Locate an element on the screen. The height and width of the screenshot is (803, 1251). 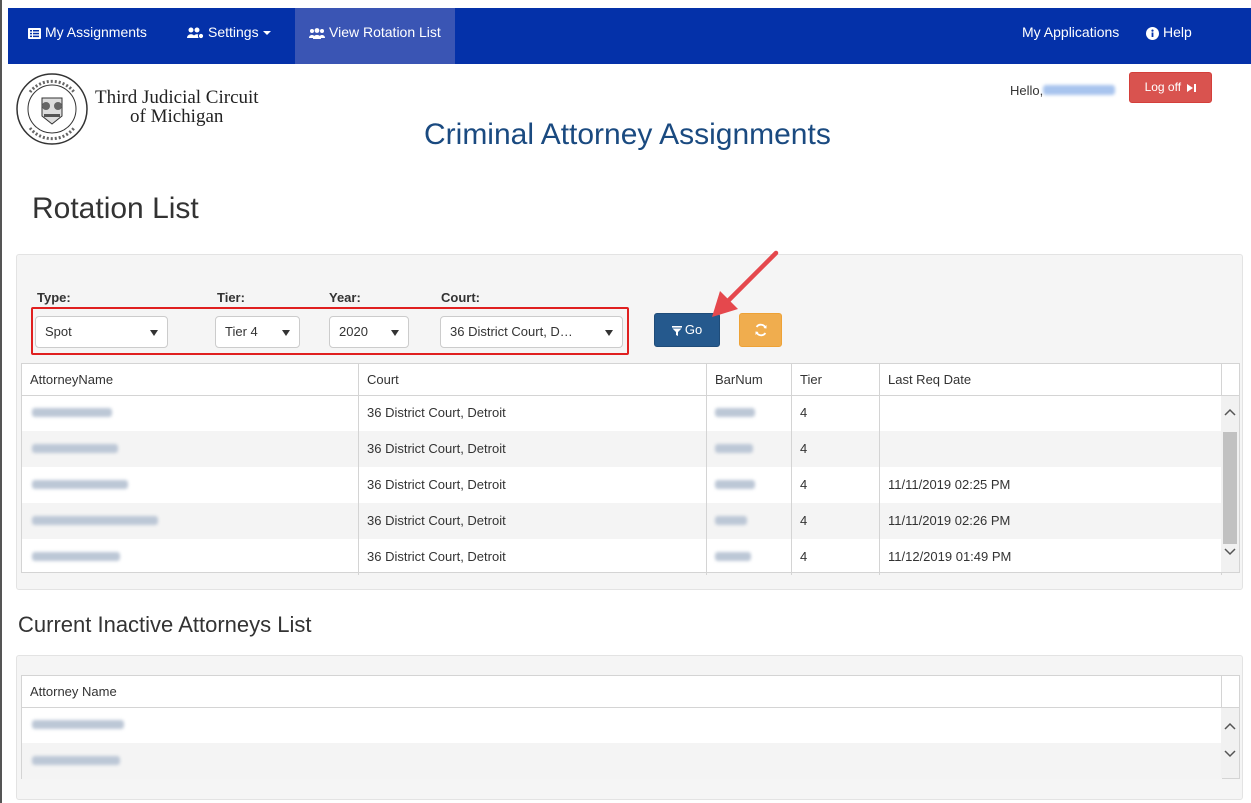
refresh-icon is located at coordinates (761, 330).